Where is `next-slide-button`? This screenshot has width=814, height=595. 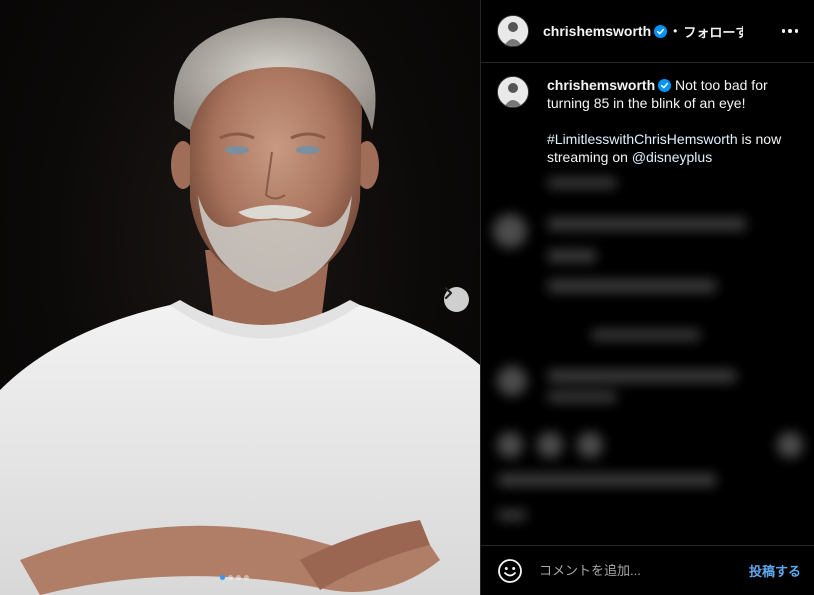 next-slide-button is located at coordinates (456, 299).